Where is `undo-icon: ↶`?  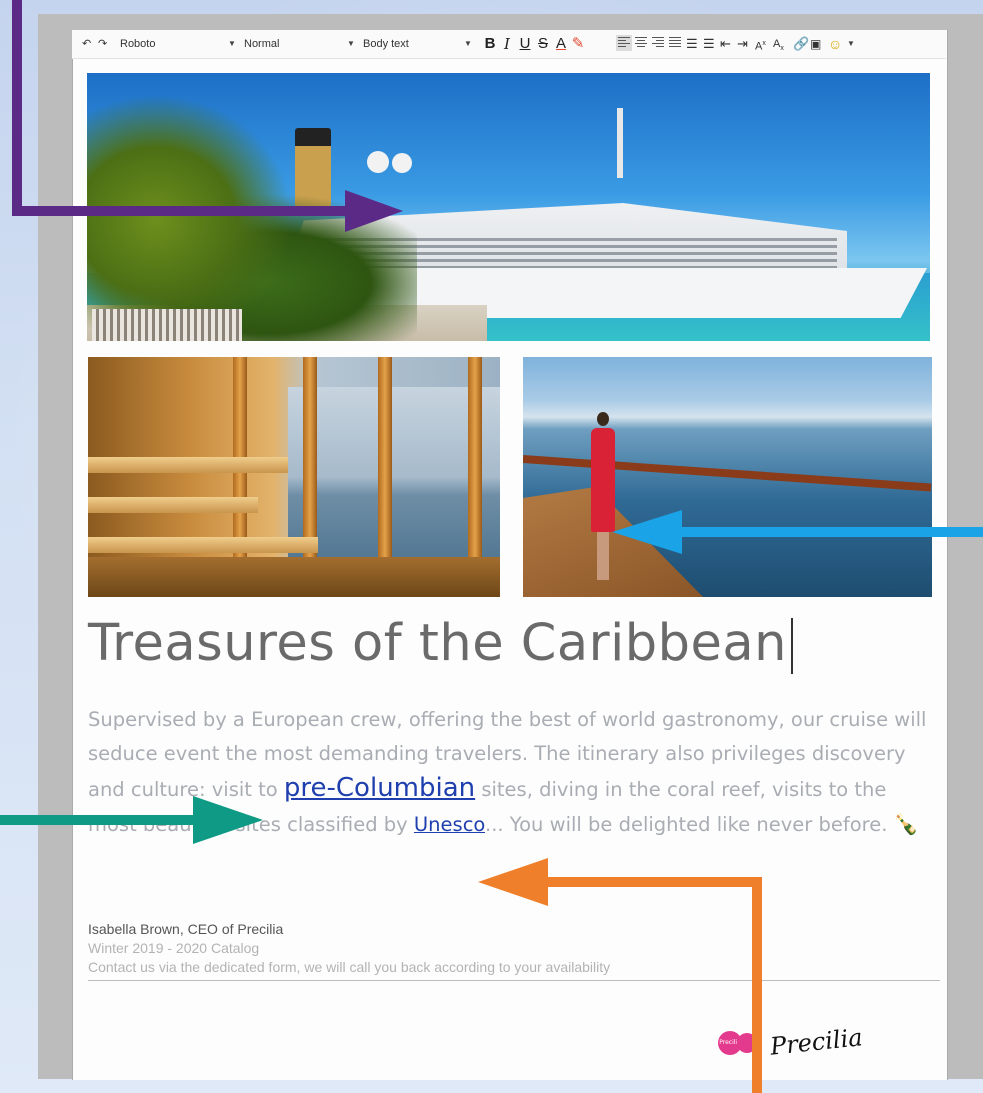
undo-icon: ↶ is located at coordinates (86, 44).